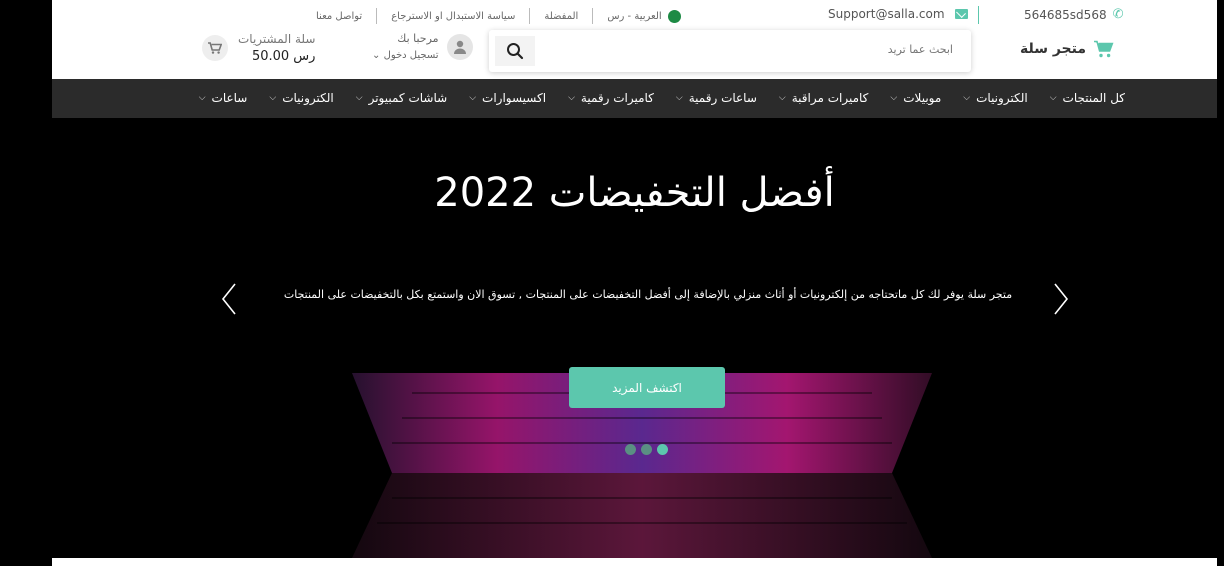 The image size is (1224, 566). I want to click on support-phone: 564685sd568 ✆, so click(1074, 14).